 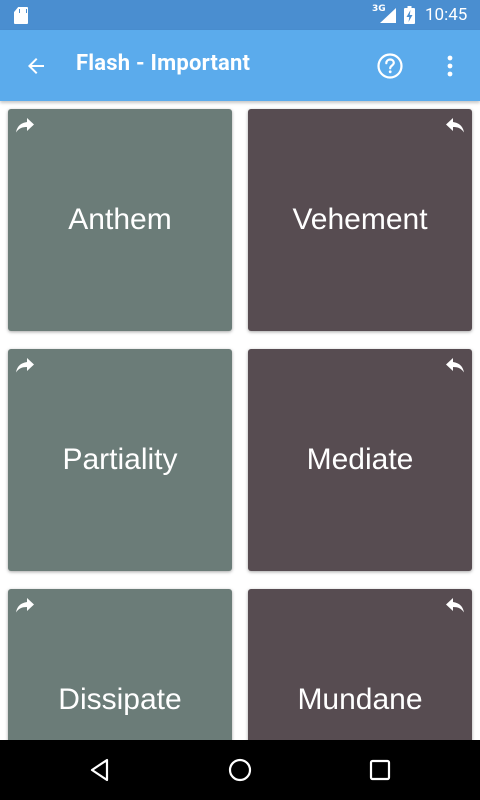 What do you see at coordinates (409, 15) in the screenshot?
I see `battery-charging-icon` at bounding box center [409, 15].